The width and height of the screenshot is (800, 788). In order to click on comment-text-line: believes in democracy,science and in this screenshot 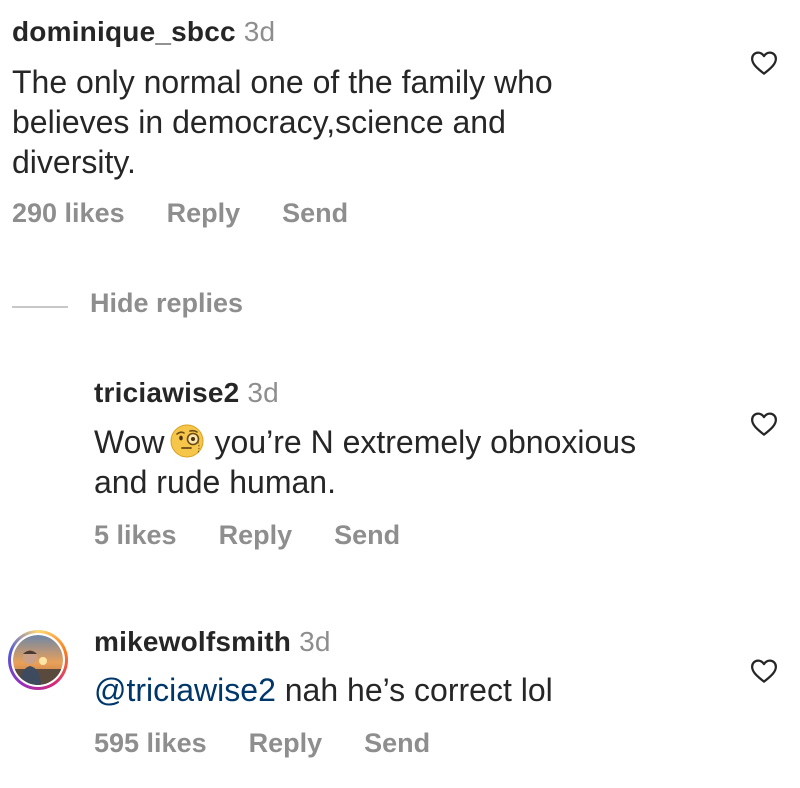, I will do `click(259, 122)`.